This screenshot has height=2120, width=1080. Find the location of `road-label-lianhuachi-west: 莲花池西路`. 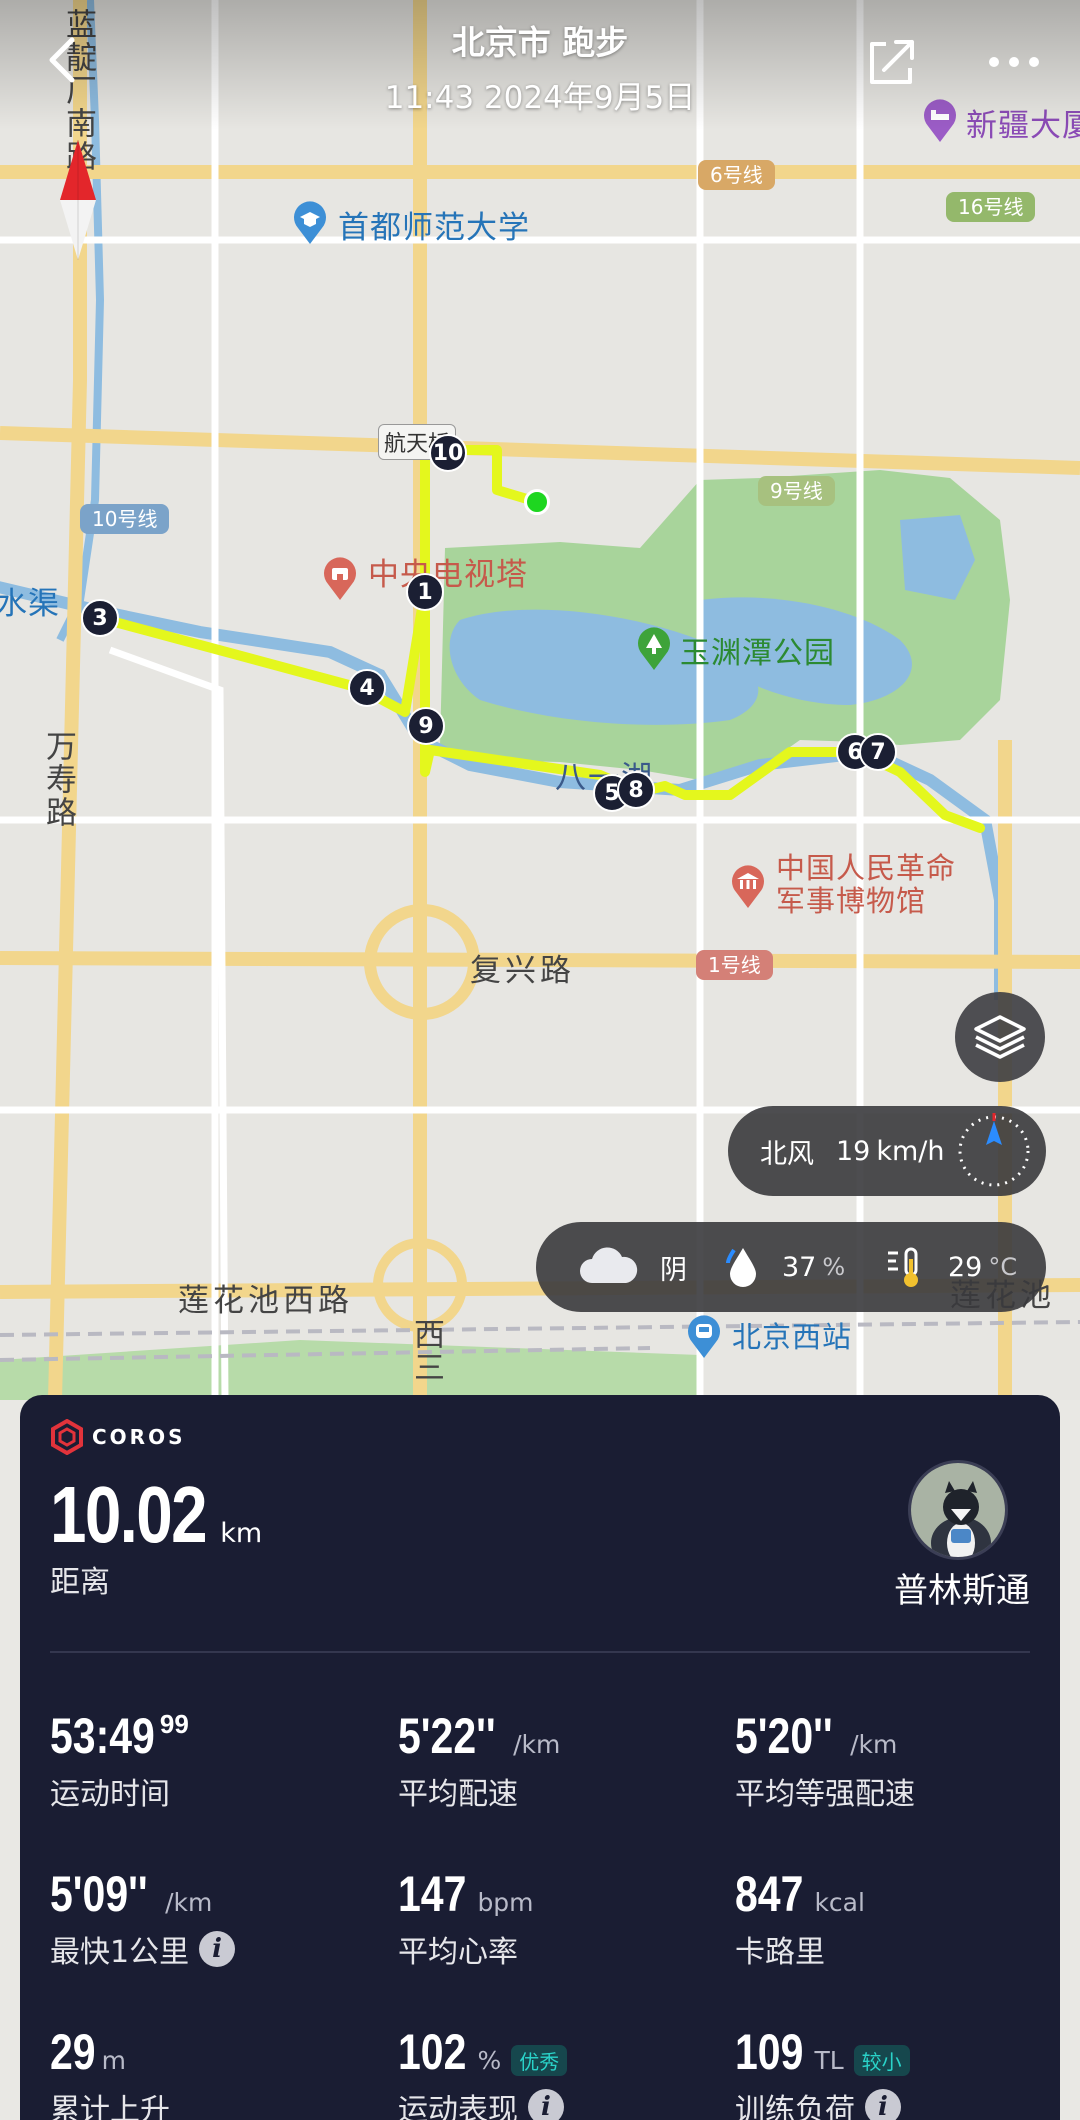

road-label-lianhuachi-west: 莲花池西路 is located at coordinates (265, 1301).